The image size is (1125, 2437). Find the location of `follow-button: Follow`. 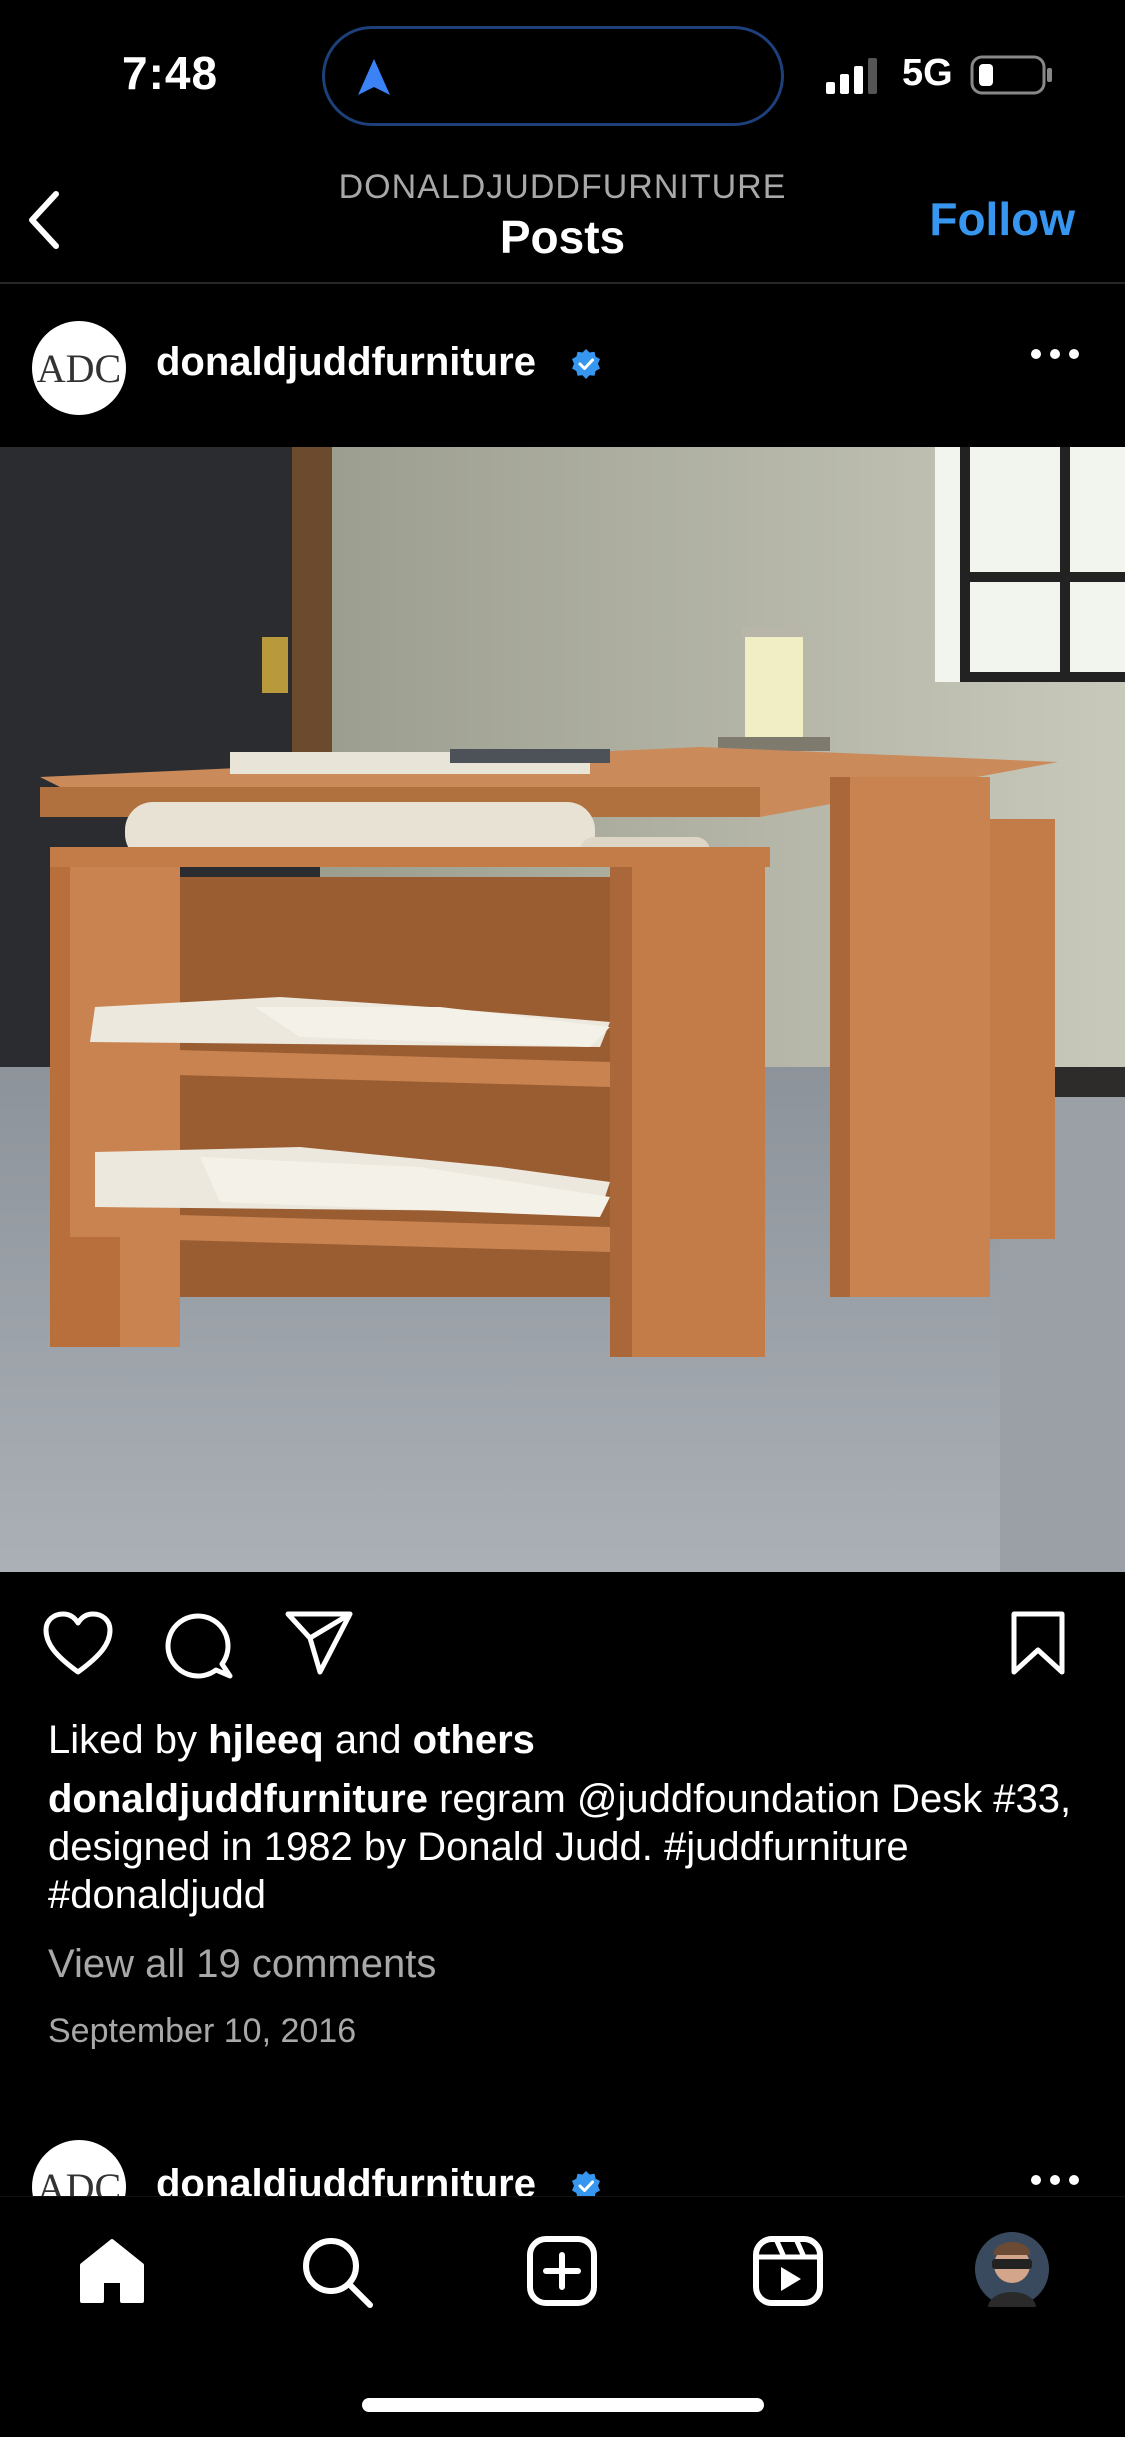

follow-button: Follow is located at coordinates (1002, 219).